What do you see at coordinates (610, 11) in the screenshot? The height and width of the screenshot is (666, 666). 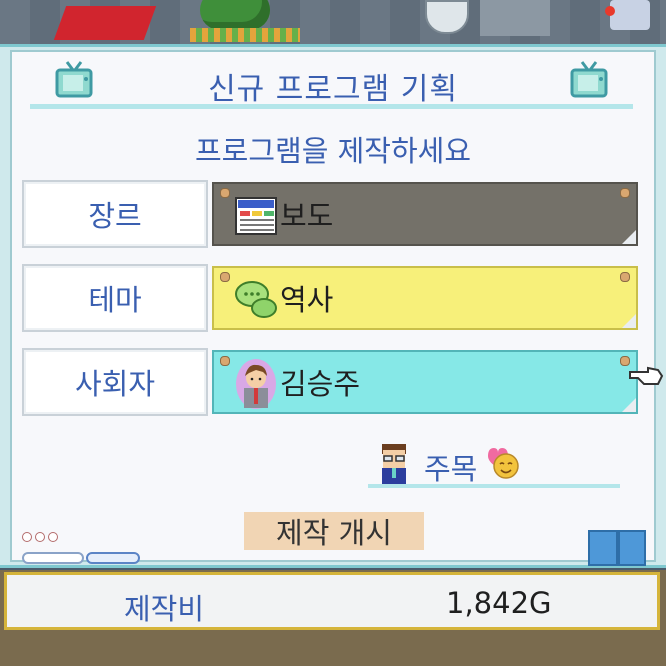 I see `red-light-icon` at bounding box center [610, 11].